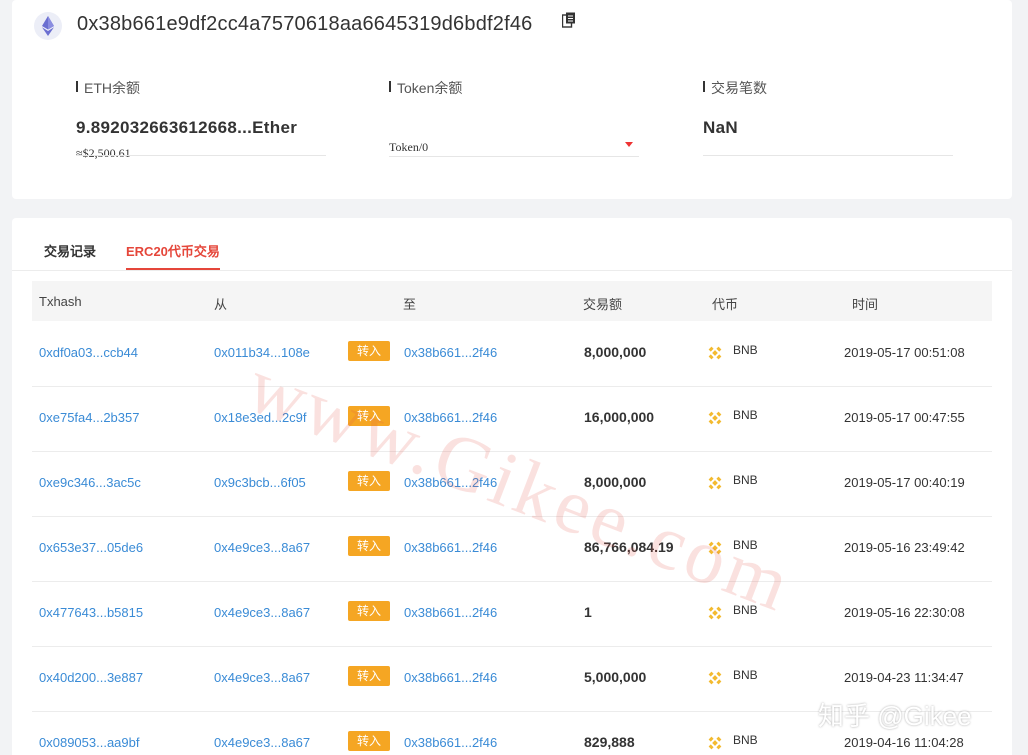  I want to click on eth-balance-usd: ≈$2,500.61, so click(103, 153).